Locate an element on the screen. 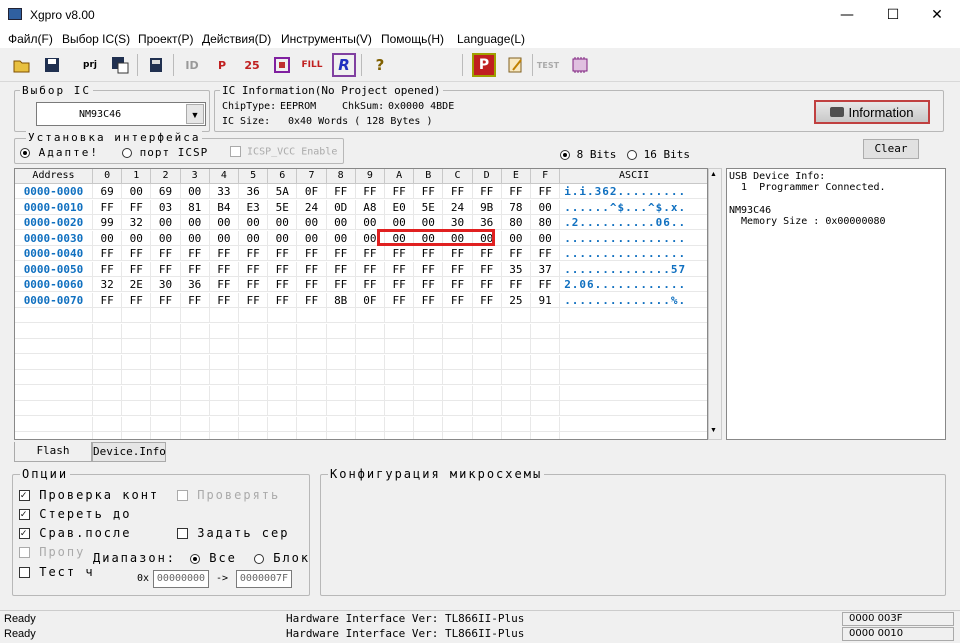  read-id-icon: ID is located at coordinates (192, 65).